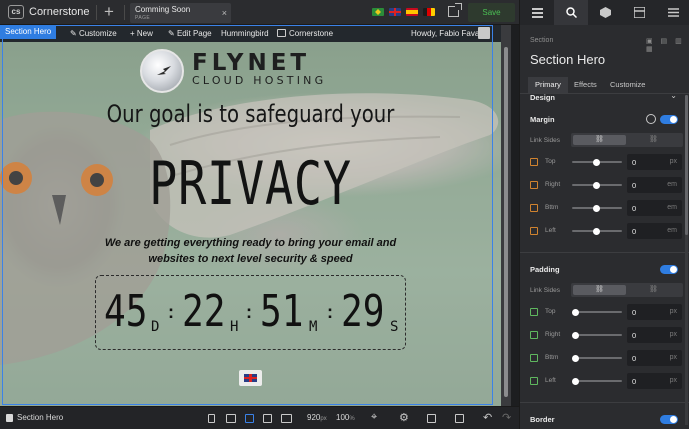 This screenshot has width=689, height=429. I want to click on margin-right-slider, so click(597, 185).